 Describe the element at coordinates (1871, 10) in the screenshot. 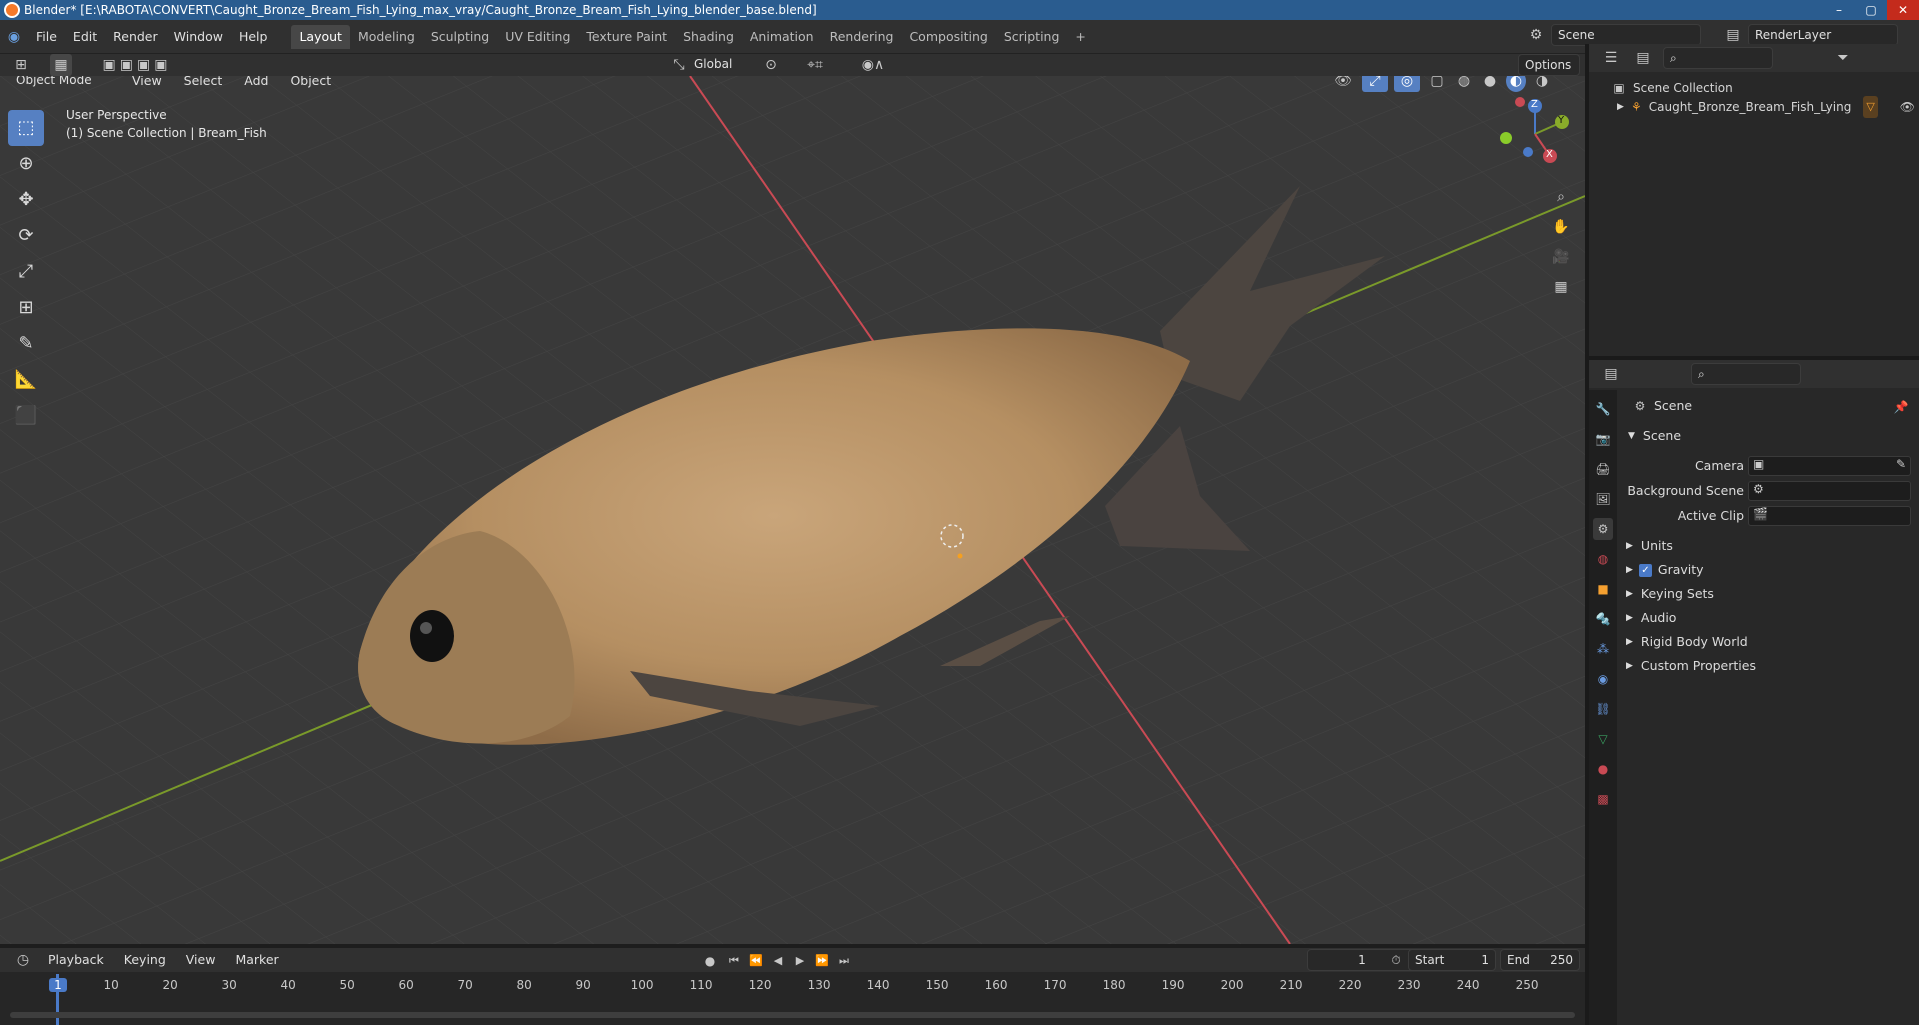

I see `maximize-button: ▢` at that location.